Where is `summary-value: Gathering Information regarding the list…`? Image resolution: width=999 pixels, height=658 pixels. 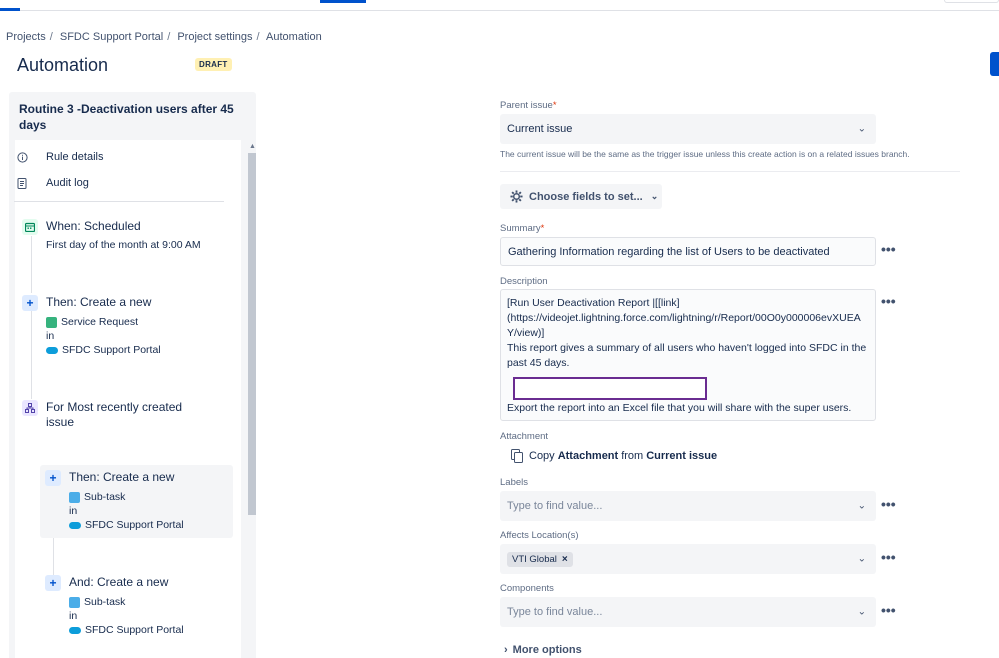 summary-value: Gathering Information regarding the list… is located at coordinates (669, 251).